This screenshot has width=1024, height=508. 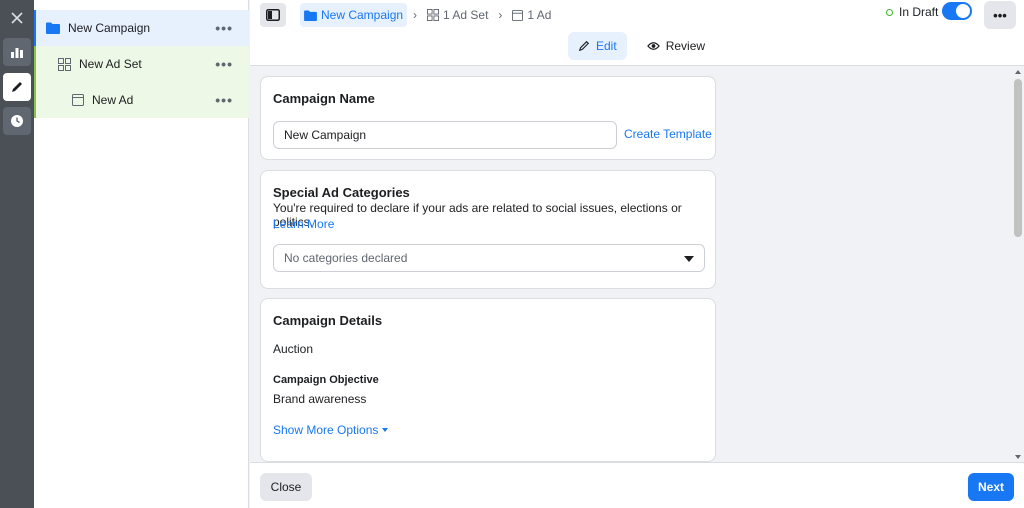 What do you see at coordinates (1018, 264) in the screenshot?
I see `scrollbar` at bounding box center [1018, 264].